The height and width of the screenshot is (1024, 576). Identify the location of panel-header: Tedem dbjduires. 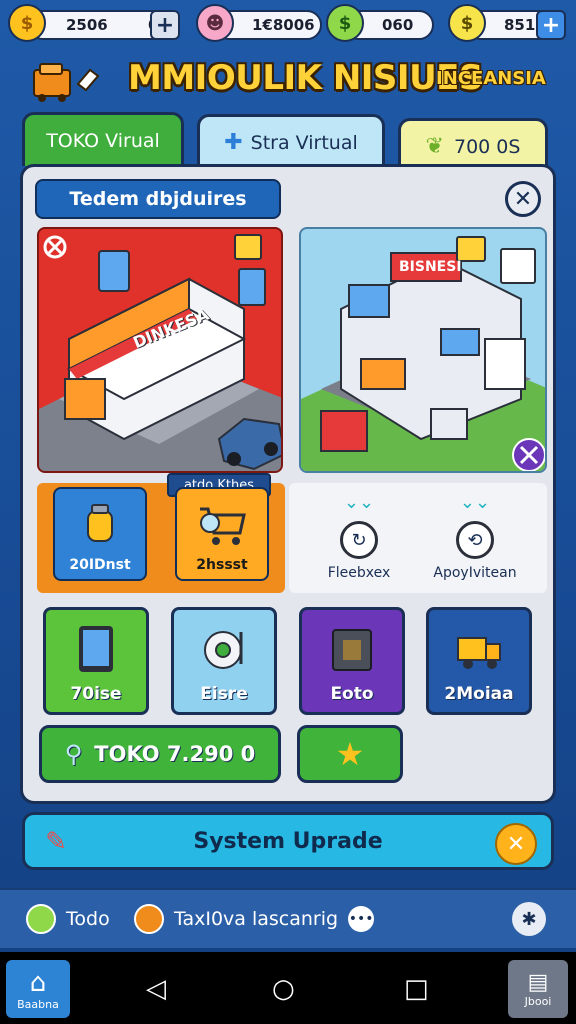
(158, 199).